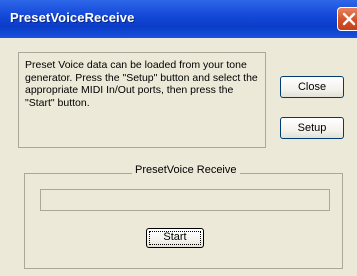  I want to click on start-button: Start, so click(175, 238).